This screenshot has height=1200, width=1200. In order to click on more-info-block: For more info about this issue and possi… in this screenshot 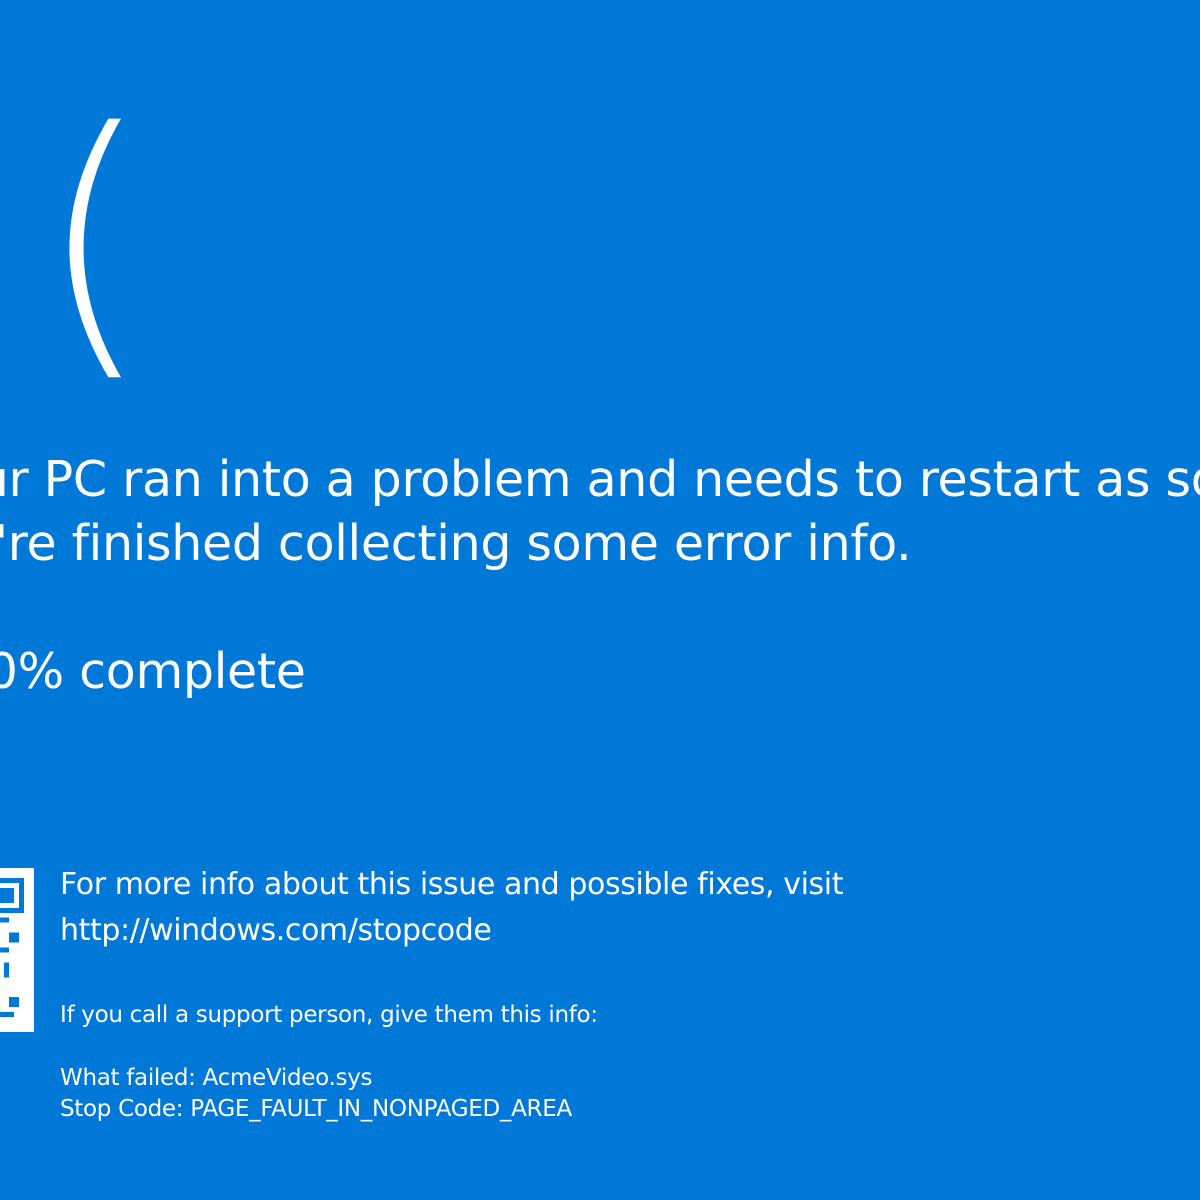, I will do `click(451, 908)`.